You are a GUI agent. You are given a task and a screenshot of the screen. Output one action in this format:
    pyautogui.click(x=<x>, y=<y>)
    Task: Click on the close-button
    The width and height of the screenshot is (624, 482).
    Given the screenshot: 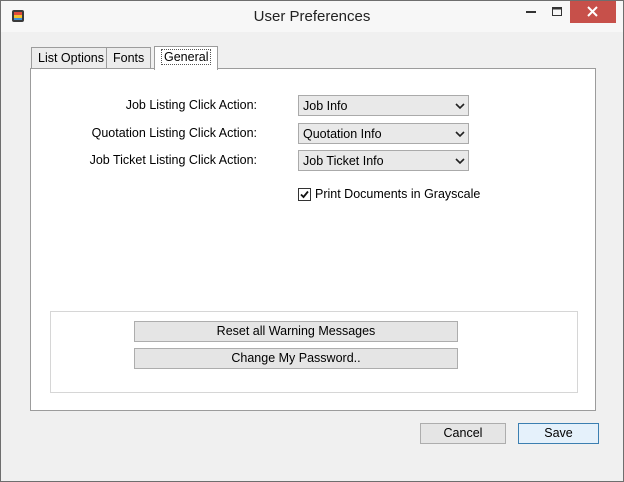 What is the action you would take?
    pyautogui.click(x=593, y=12)
    